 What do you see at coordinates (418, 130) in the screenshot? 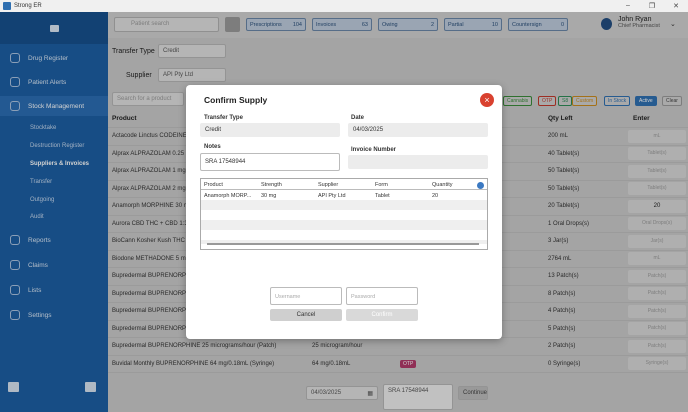
I see `dialog-date-value: 04/03/2025` at bounding box center [418, 130].